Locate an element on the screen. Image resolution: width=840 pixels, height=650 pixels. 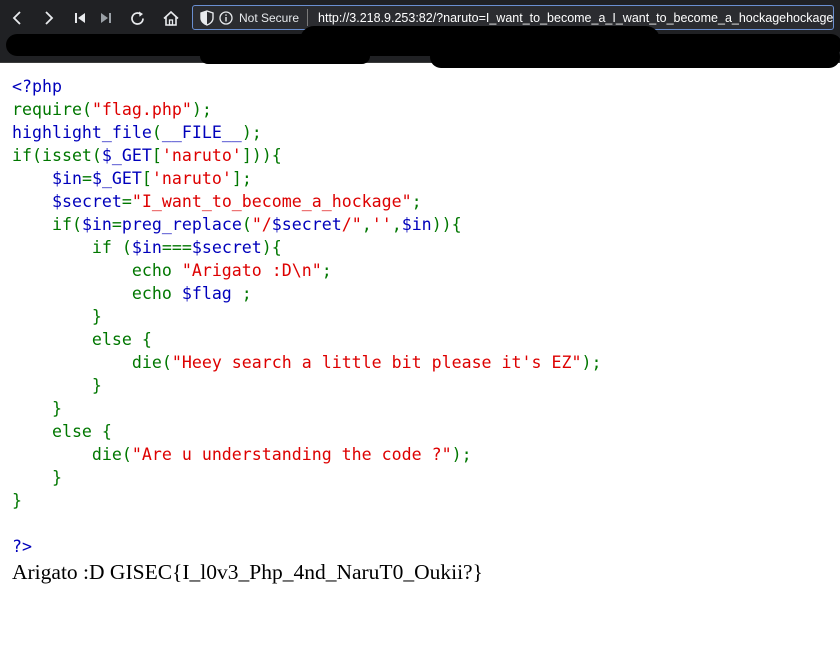
shield-icon is located at coordinates (207, 17).